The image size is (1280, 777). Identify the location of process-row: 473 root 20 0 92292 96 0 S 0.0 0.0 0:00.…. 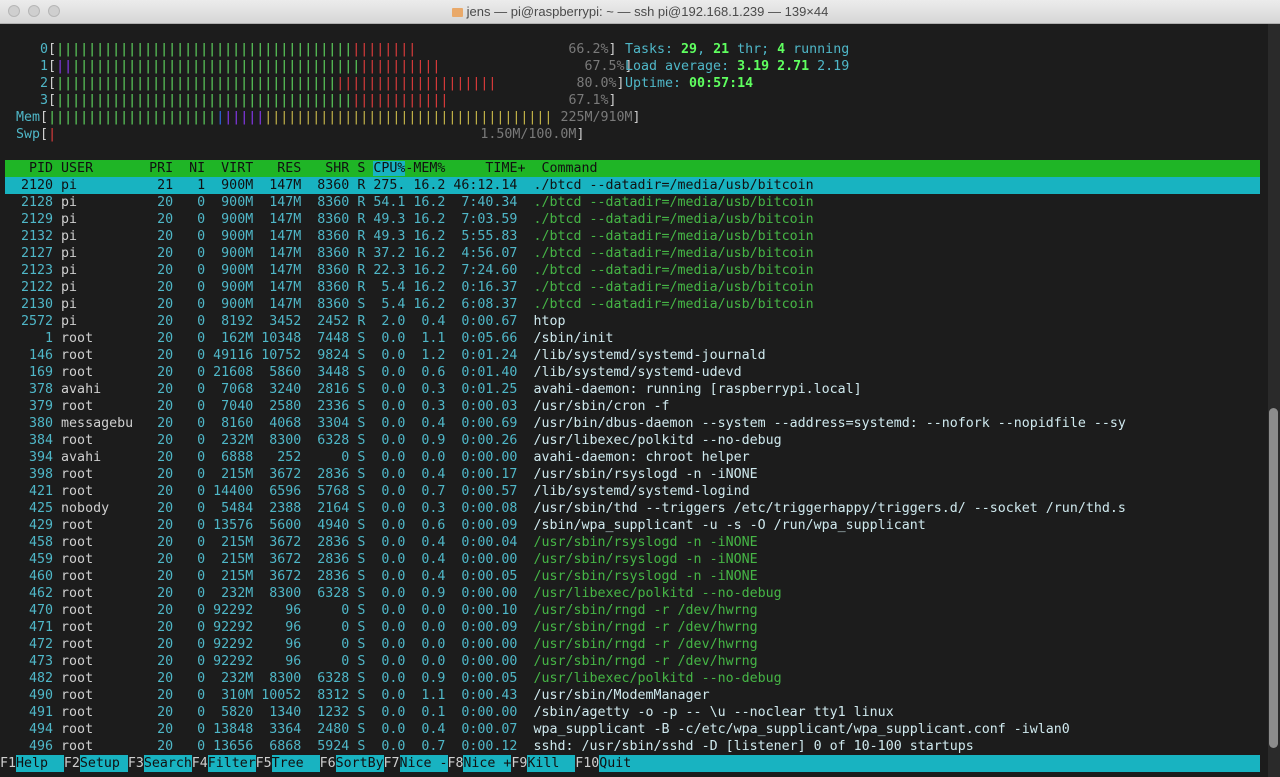
(381, 661).